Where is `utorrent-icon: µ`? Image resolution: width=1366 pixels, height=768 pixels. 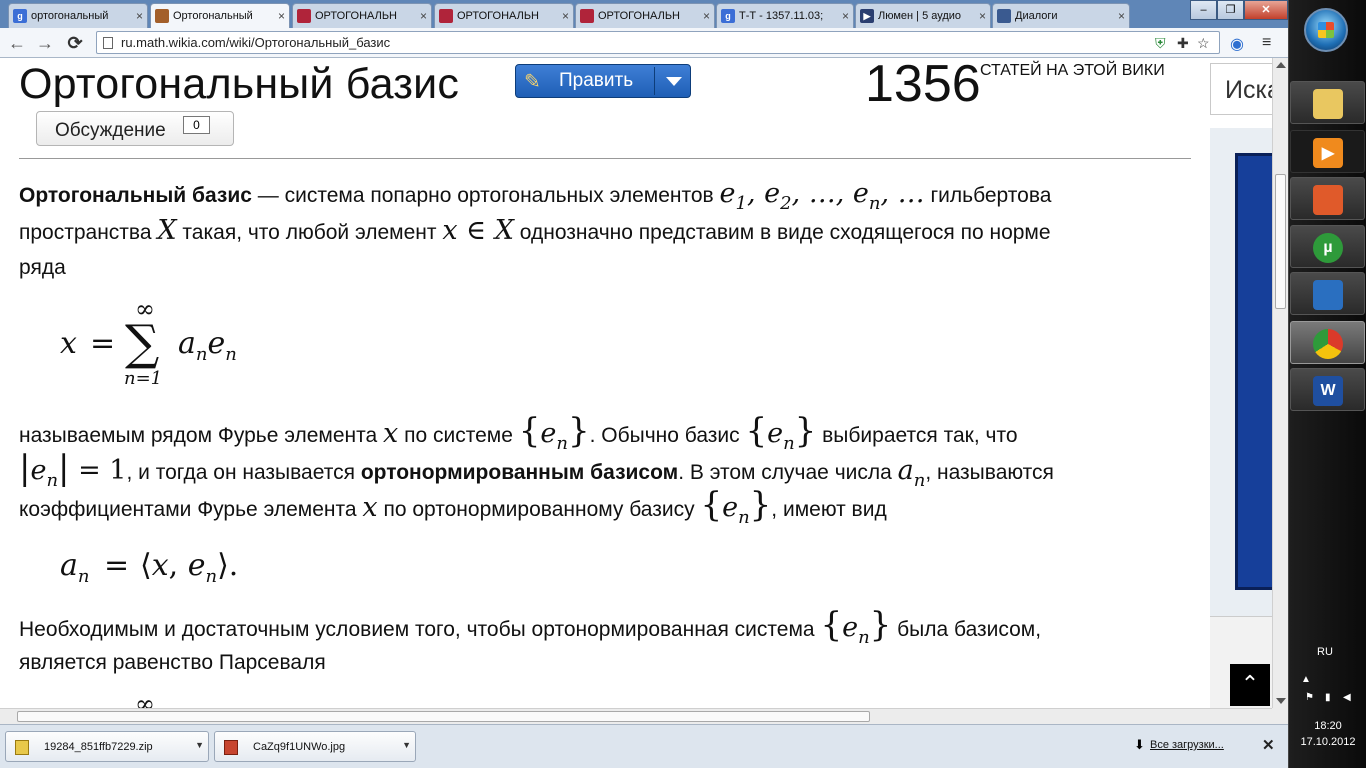
utorrent-icon: µ is located at coordinates (1328, 248).